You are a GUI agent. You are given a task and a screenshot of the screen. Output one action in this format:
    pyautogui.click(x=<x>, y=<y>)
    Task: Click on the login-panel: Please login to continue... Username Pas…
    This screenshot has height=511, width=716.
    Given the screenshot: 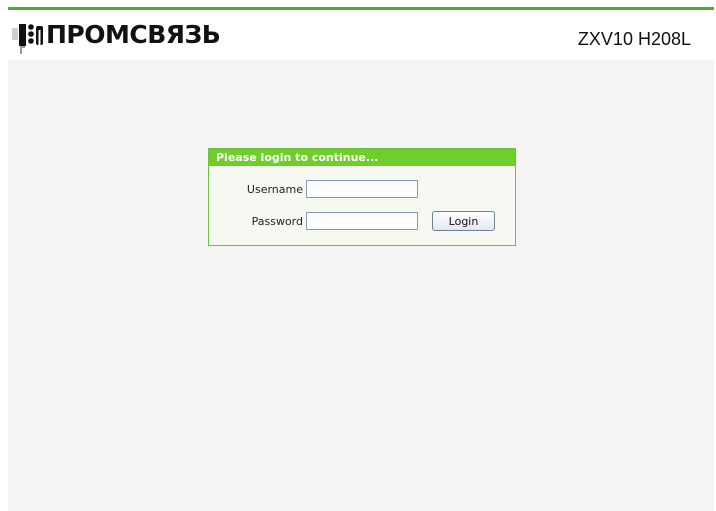 What is the action you would take?
    pyautogui.click(x=362, y=197)
    